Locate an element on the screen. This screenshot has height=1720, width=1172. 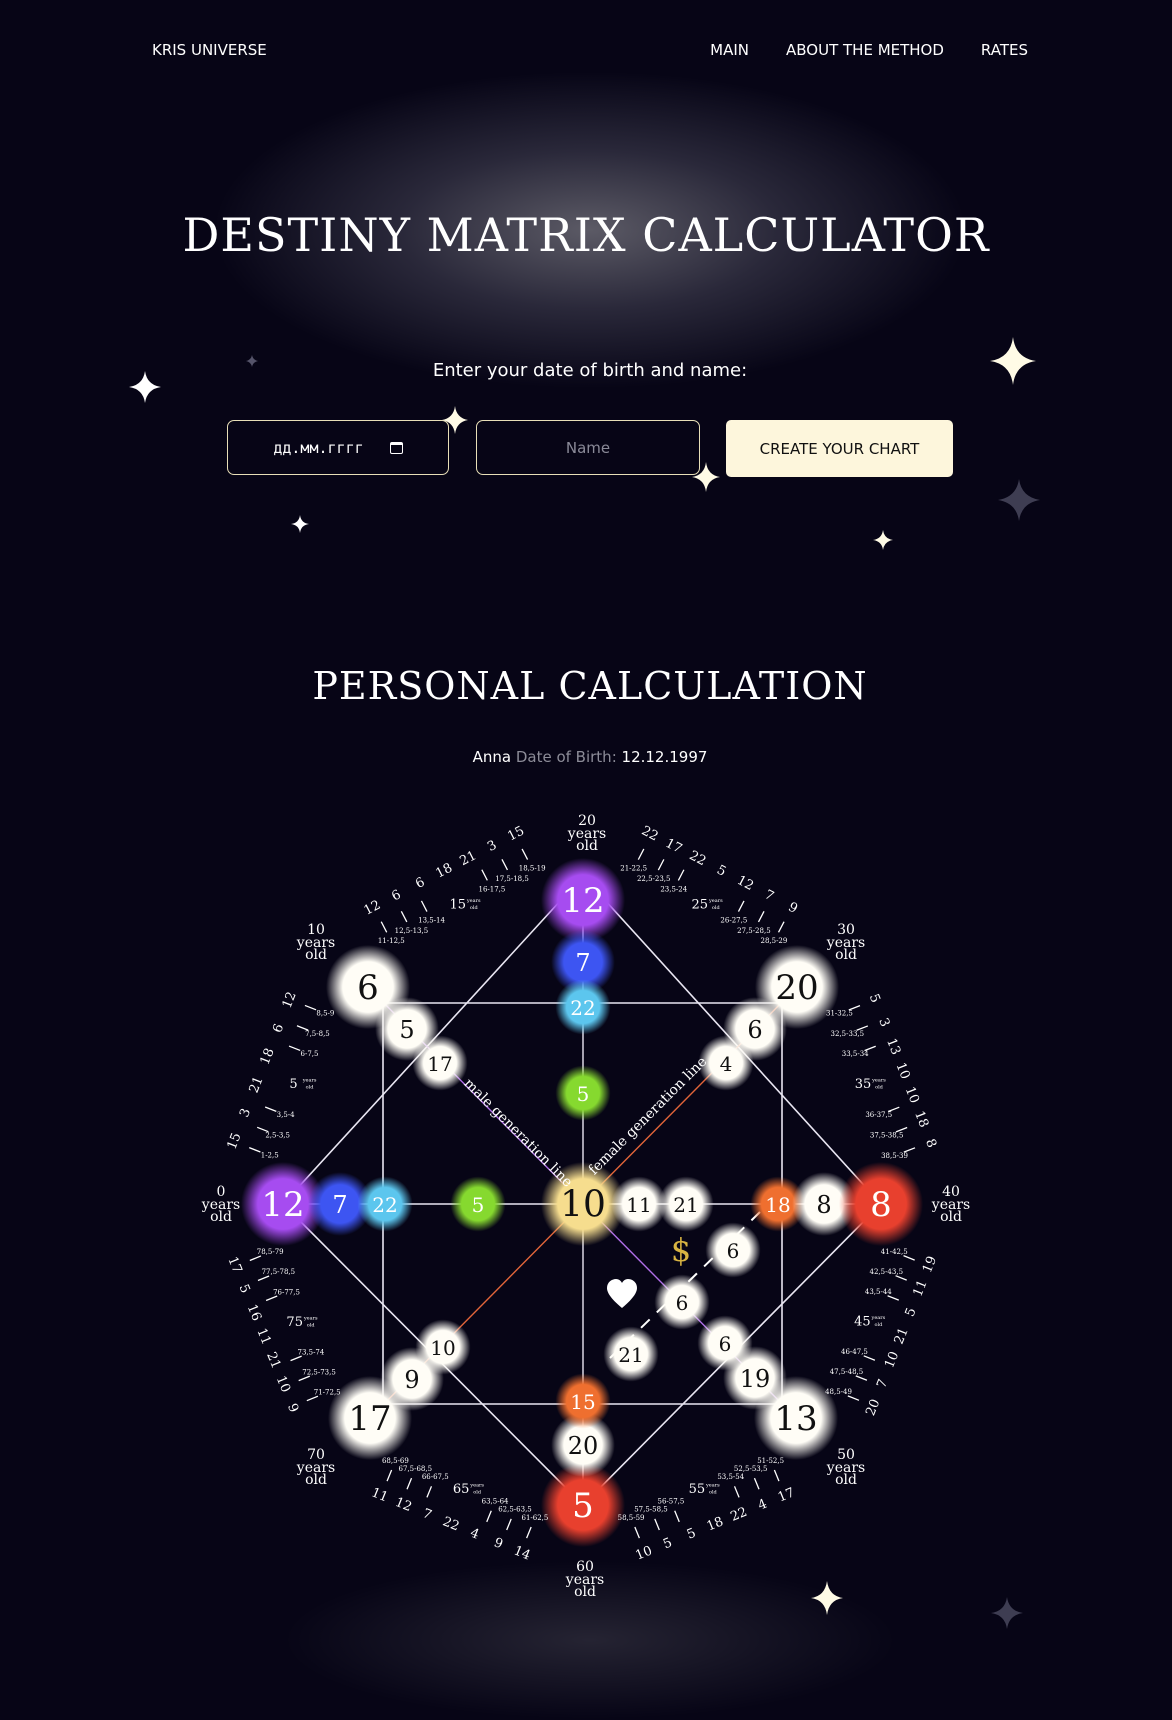
node-top: 12 is located at coordinates (583, 900).